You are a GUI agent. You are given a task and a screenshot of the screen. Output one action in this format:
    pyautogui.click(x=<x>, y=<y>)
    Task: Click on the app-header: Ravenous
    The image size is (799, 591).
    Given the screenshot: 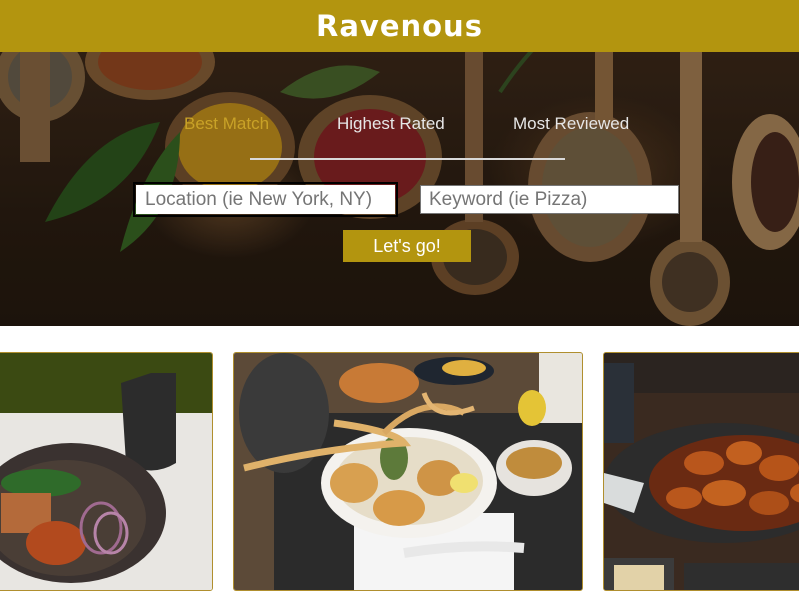 What is the action you would take?
    pyautogui.click(x=399, y=26)
    